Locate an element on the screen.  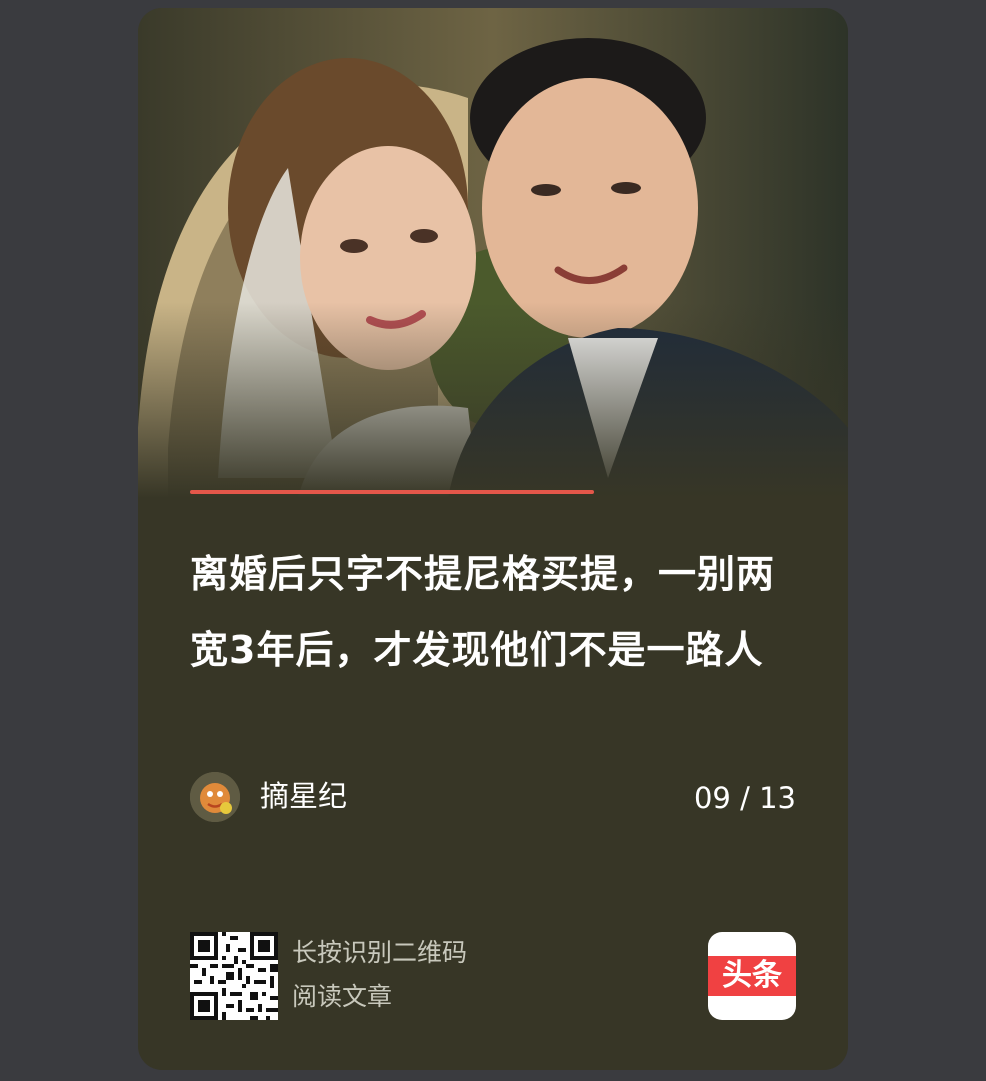
author-avatar is located at coordinates (215, 797).